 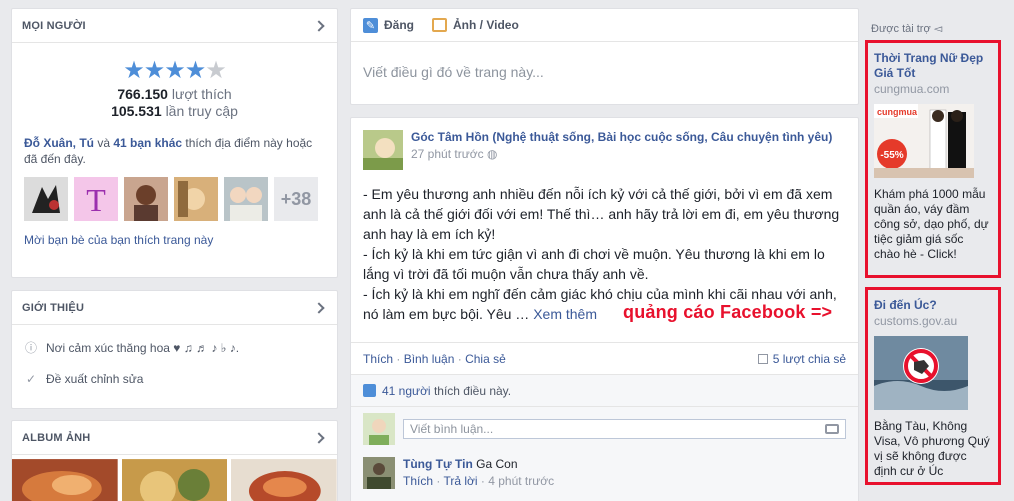 What do you see at coordinates (147, 143) in the screenshot?
I see `friend-others-link: 41 bạn khác` at bounding box center [147, 143].